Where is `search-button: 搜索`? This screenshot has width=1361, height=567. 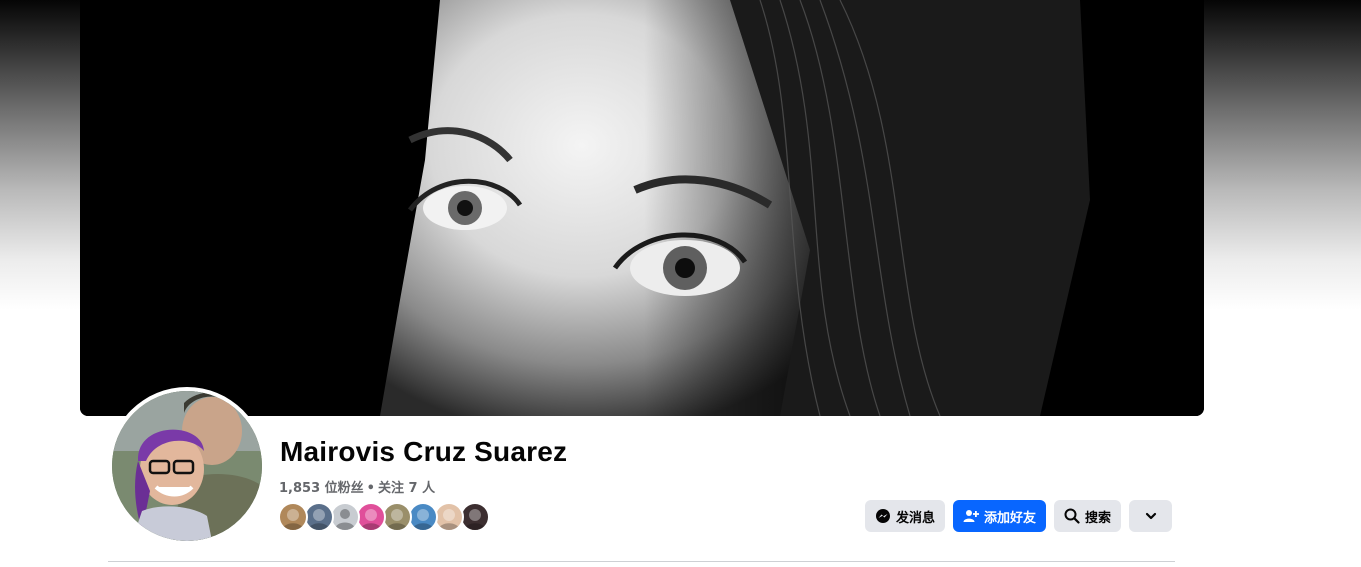
search-button: 搜索 is located at coordinates (1088, 516).